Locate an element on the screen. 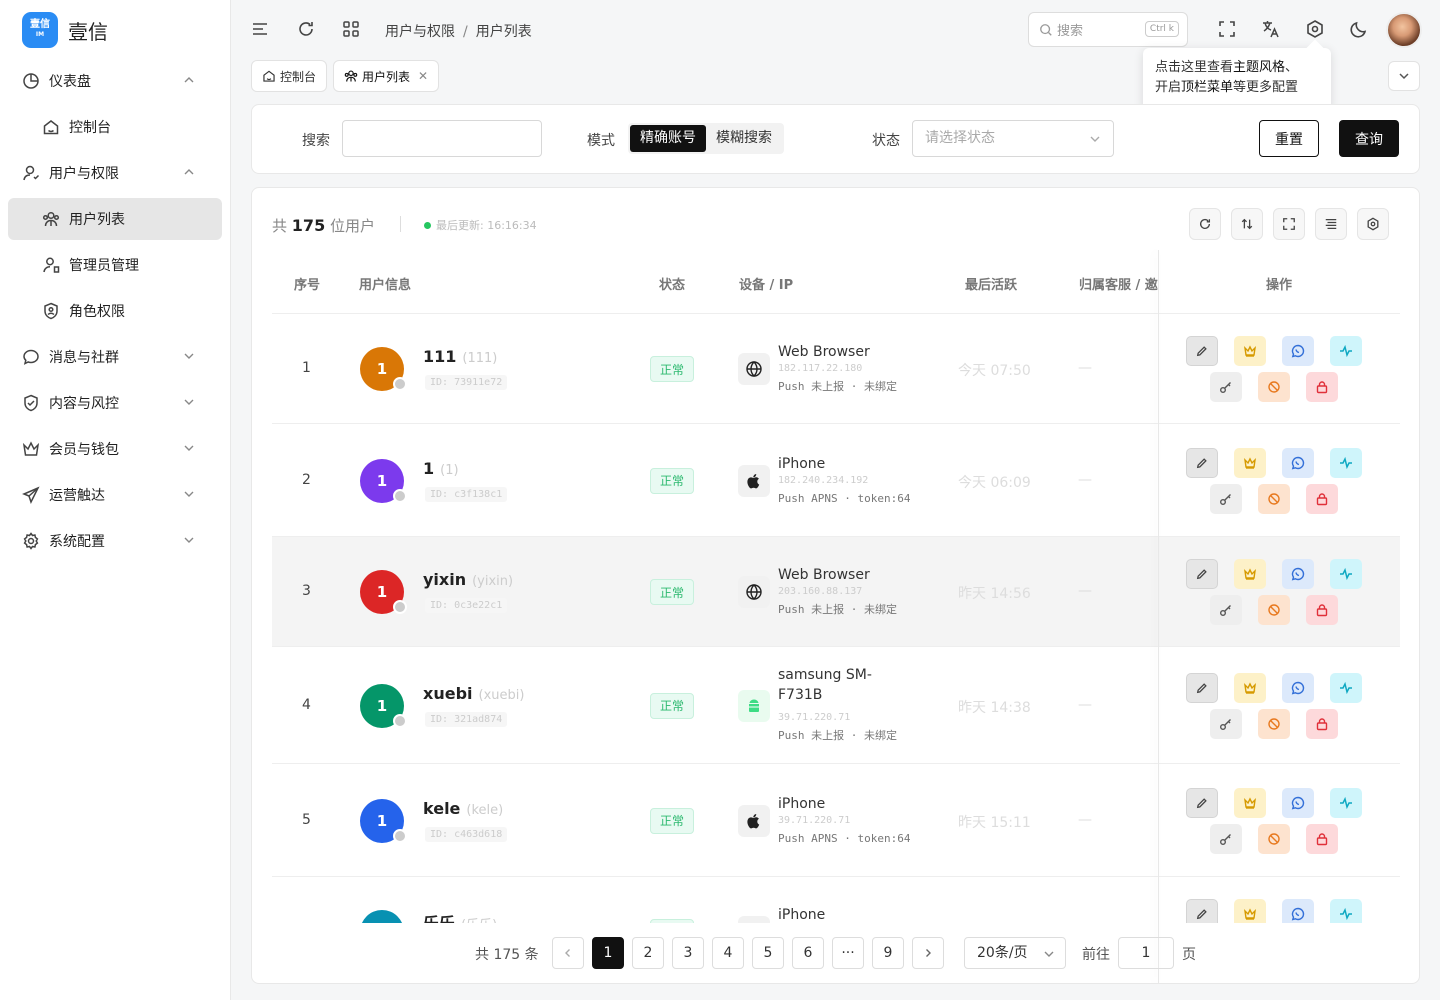 This screenshot has height=1000, width=1440. next-page-button is located at coordinates (928, 953).